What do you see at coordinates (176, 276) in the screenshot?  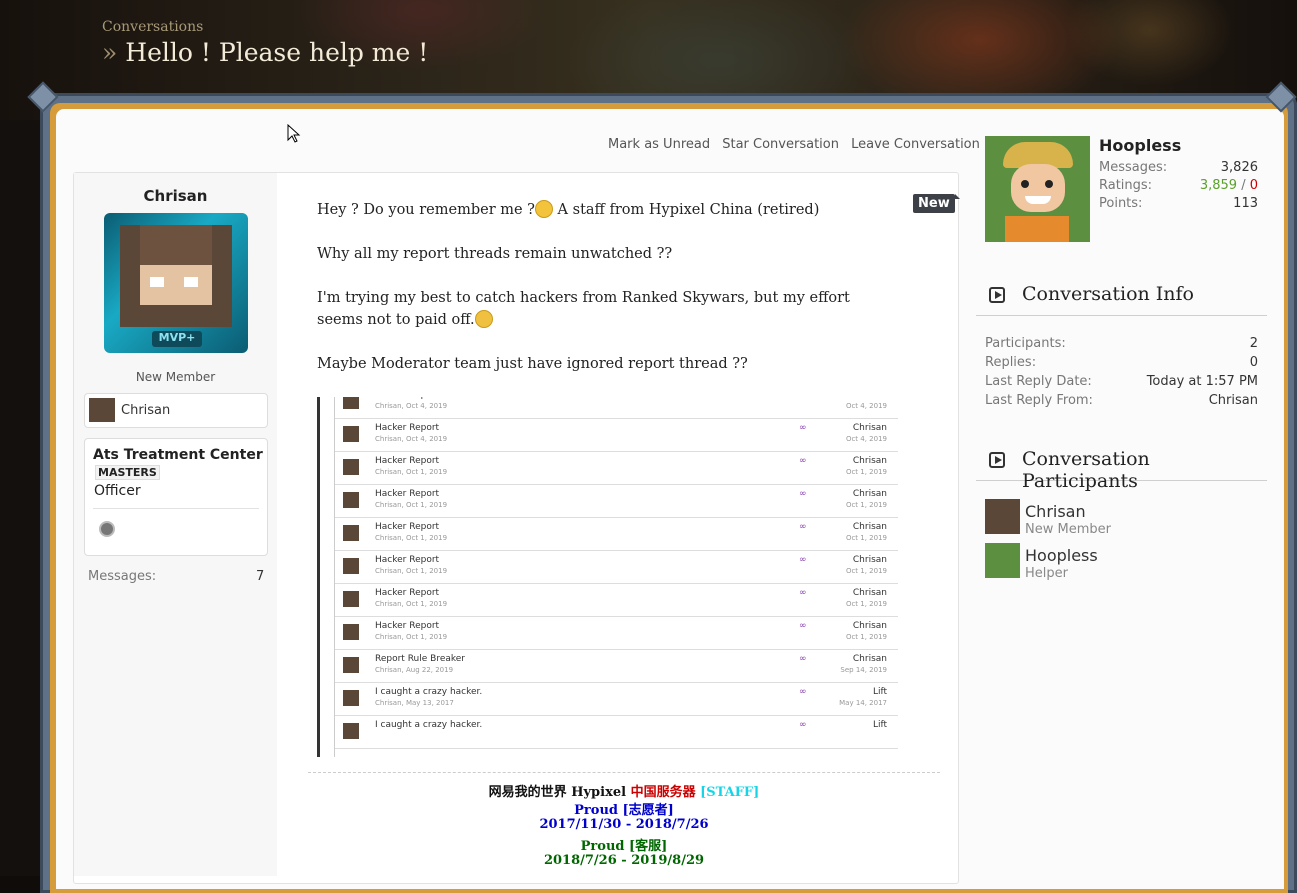 I see `author-avatar` at bounding box center [176, 276].